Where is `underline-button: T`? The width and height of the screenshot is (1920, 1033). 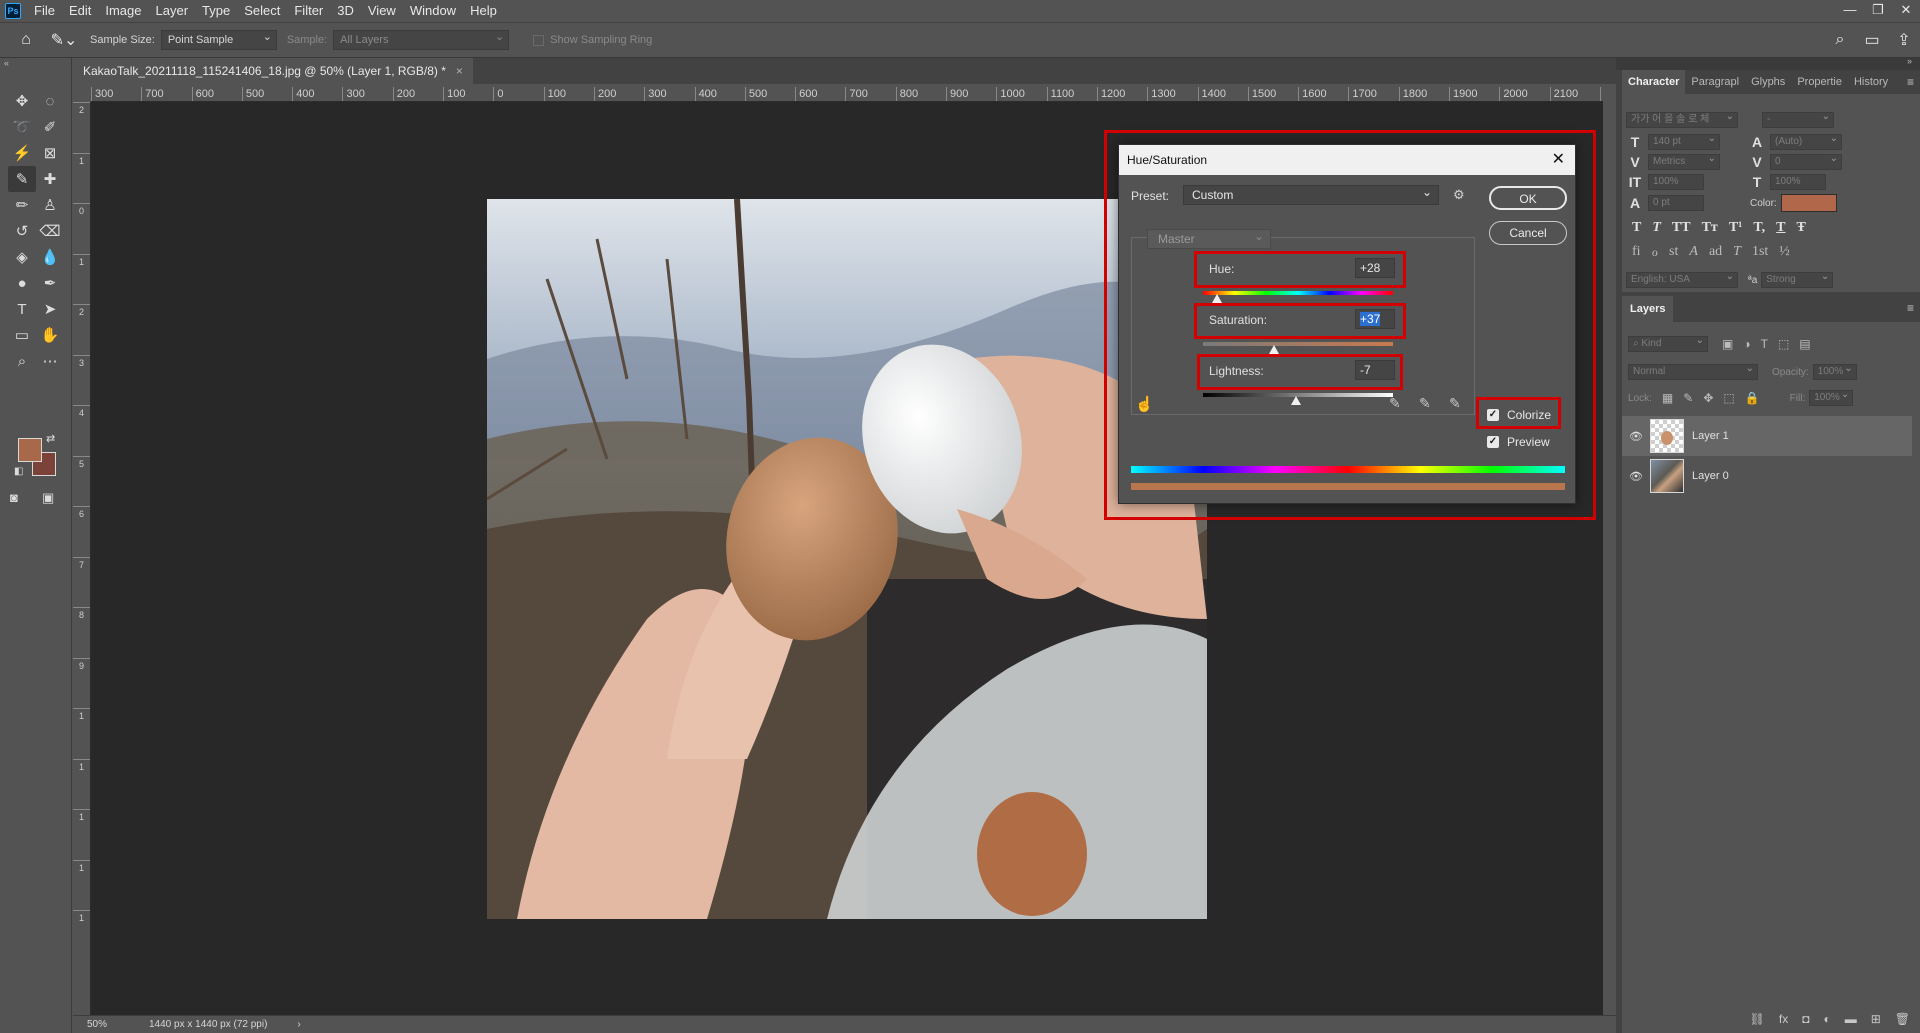
underline-button: T is located at coordinates (1780, 228).